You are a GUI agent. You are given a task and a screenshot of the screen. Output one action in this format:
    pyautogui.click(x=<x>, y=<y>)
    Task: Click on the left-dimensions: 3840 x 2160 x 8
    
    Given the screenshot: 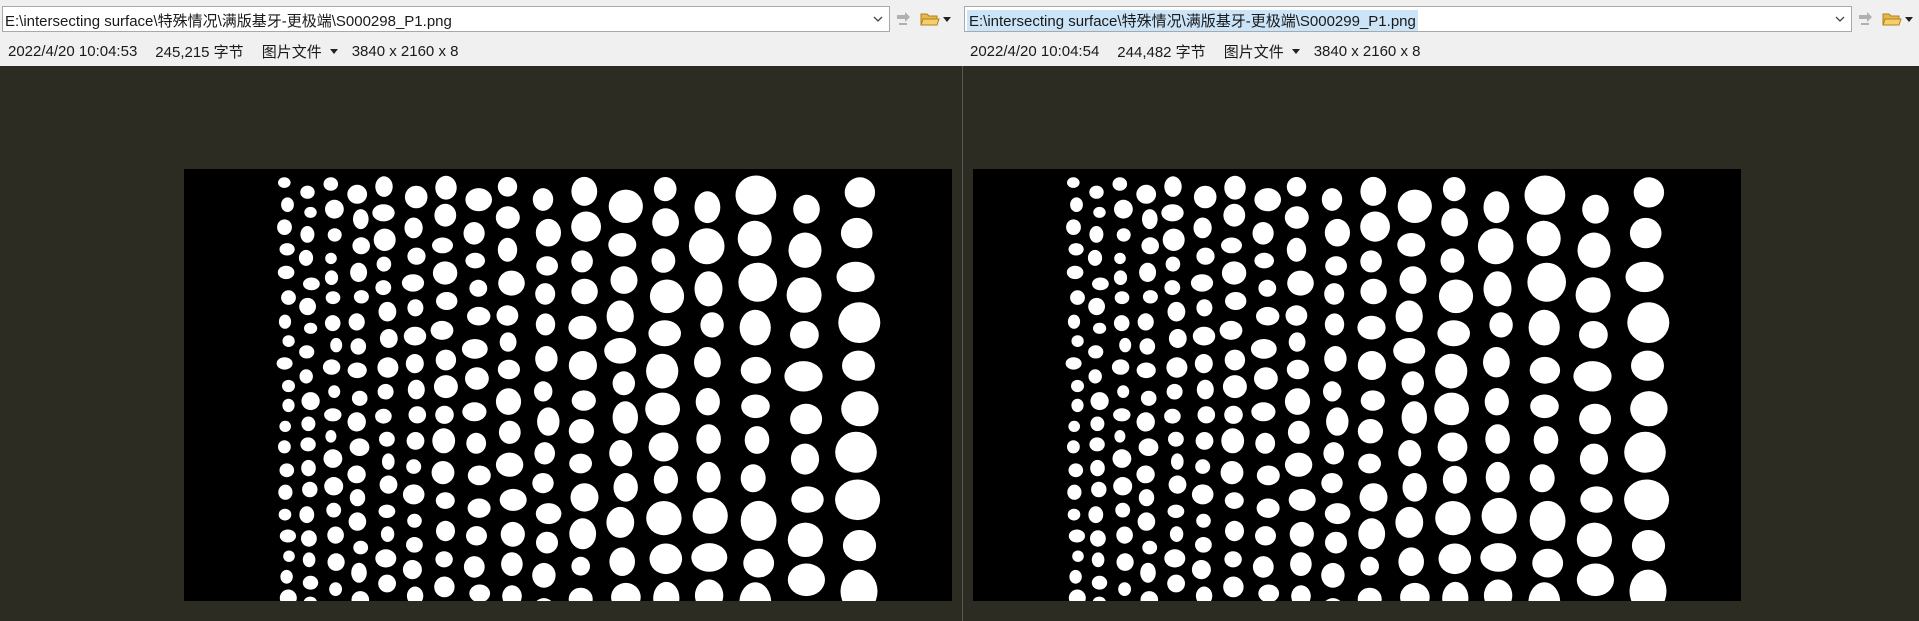 What is the action you would take?
    pyautogui.click(x=405, y=51)
    